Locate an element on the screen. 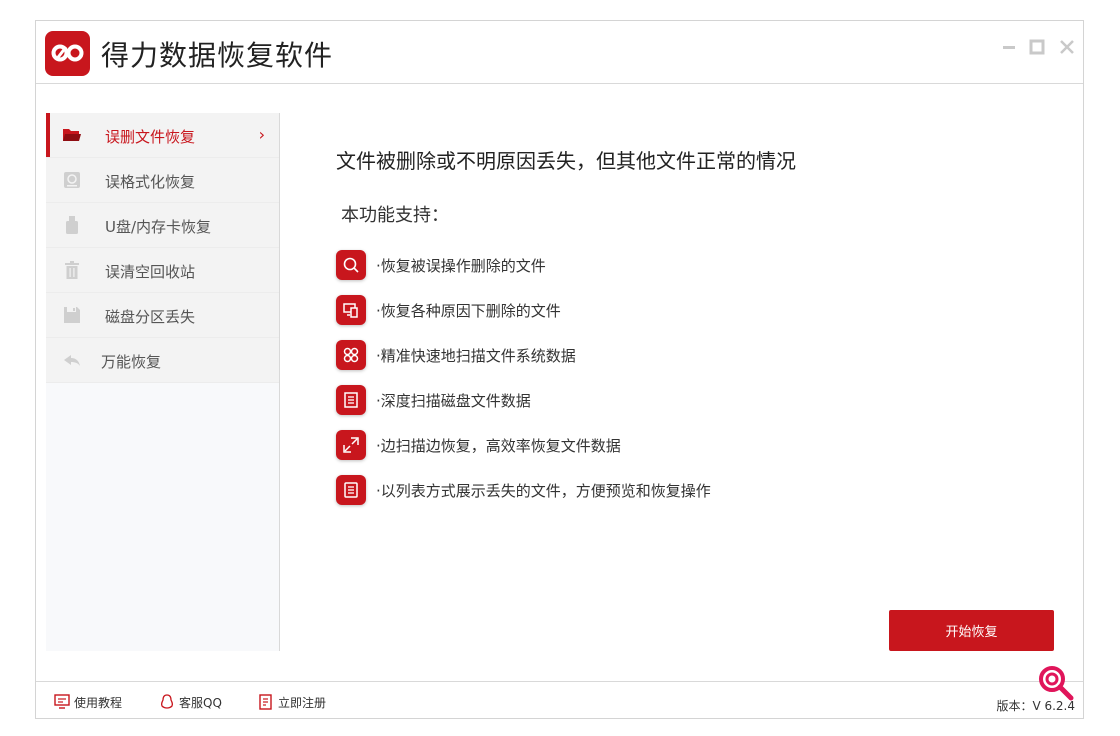 The width and height of the screenshot is (1120, 736). folder-icon is located at coordinates (72, 135).